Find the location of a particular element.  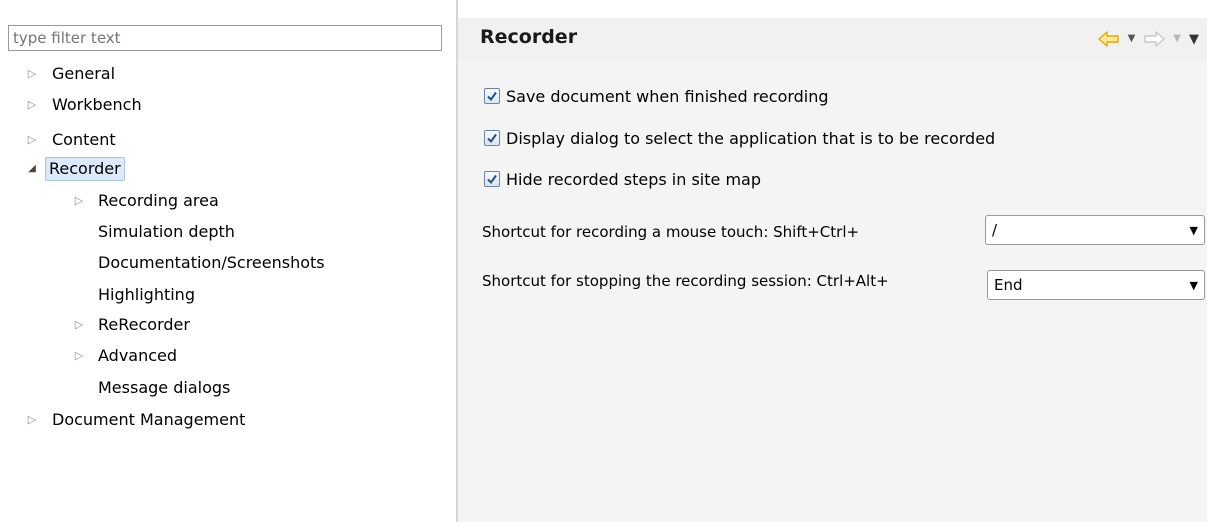

tree-item-label: Message dialogs is located at coordinates (164, 387).